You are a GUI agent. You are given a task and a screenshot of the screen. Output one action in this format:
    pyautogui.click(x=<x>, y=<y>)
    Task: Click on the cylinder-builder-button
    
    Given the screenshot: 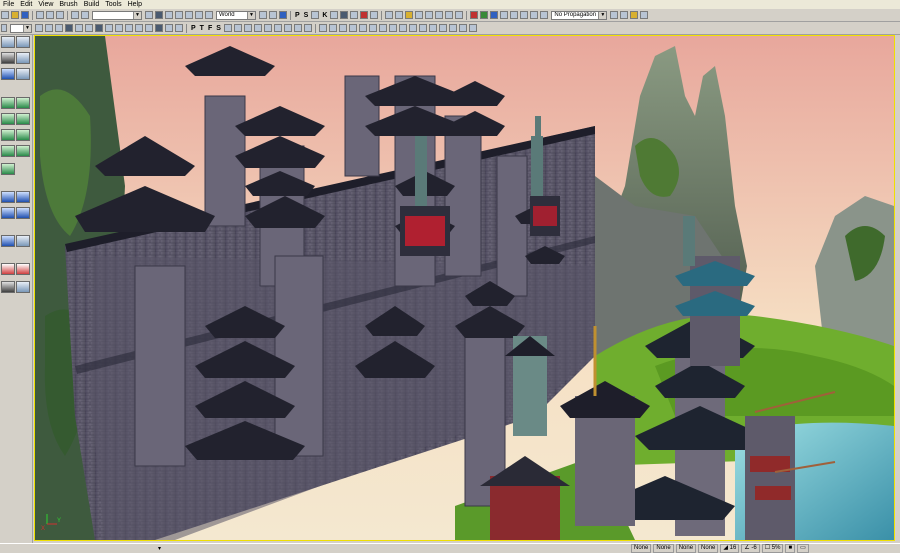 What is the action you would take?
    pyautogui.click(x=23, y=119)
    